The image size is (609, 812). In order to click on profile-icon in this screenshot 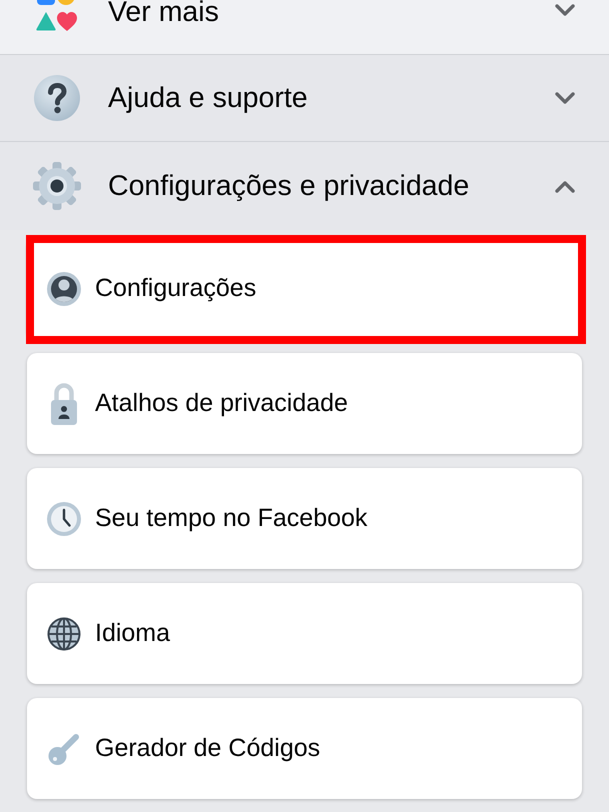, I will do `click(64, 289)`.